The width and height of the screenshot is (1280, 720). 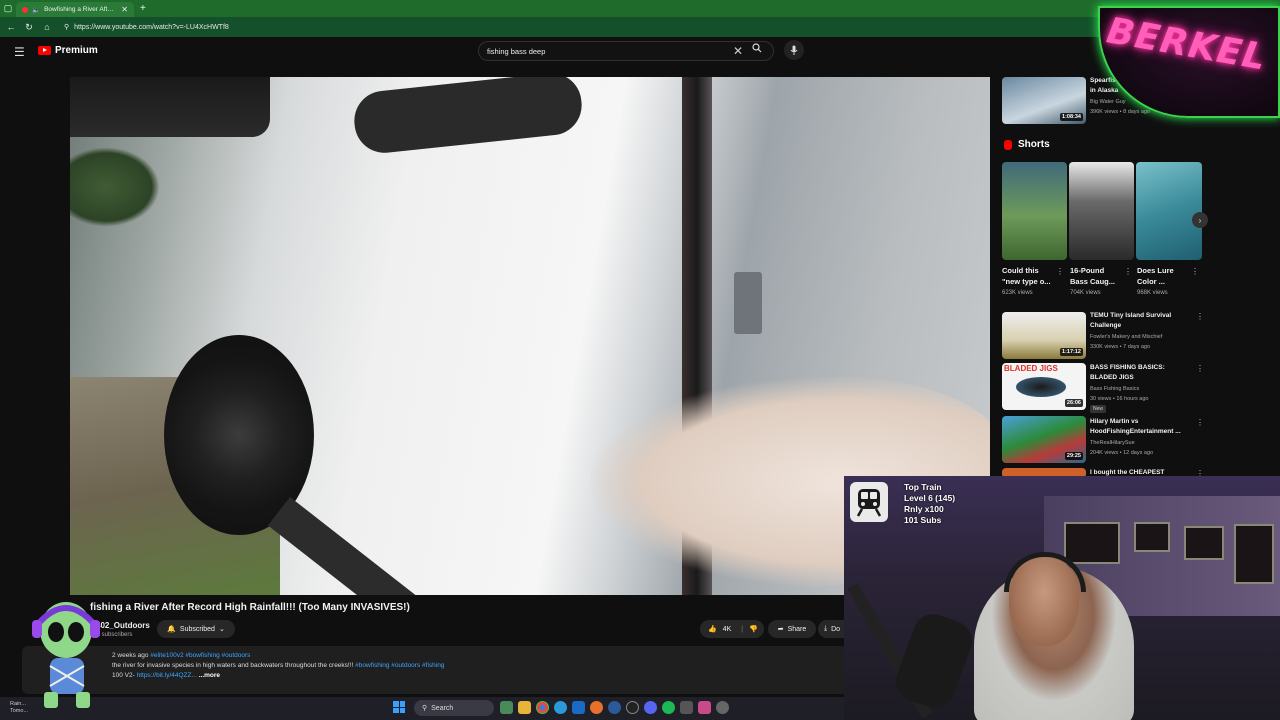 I want to click on youtube-header: ☰ Premium fishing bass deep ✕, so click(x=640, y=54).